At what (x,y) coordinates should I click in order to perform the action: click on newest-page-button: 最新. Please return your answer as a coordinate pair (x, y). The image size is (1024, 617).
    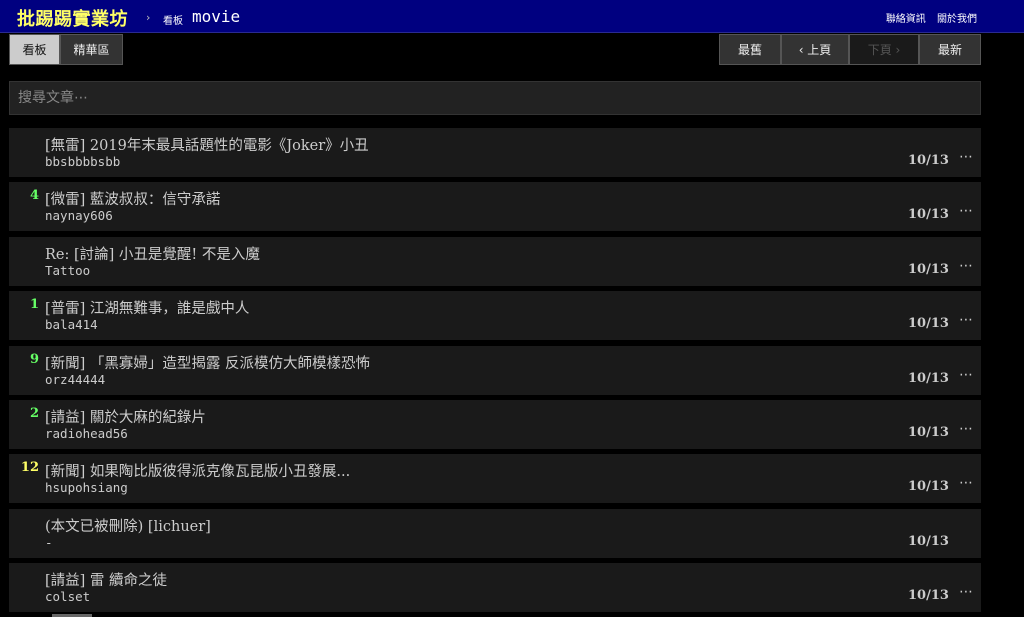
    Looking at the image, I should click on (950, 49).